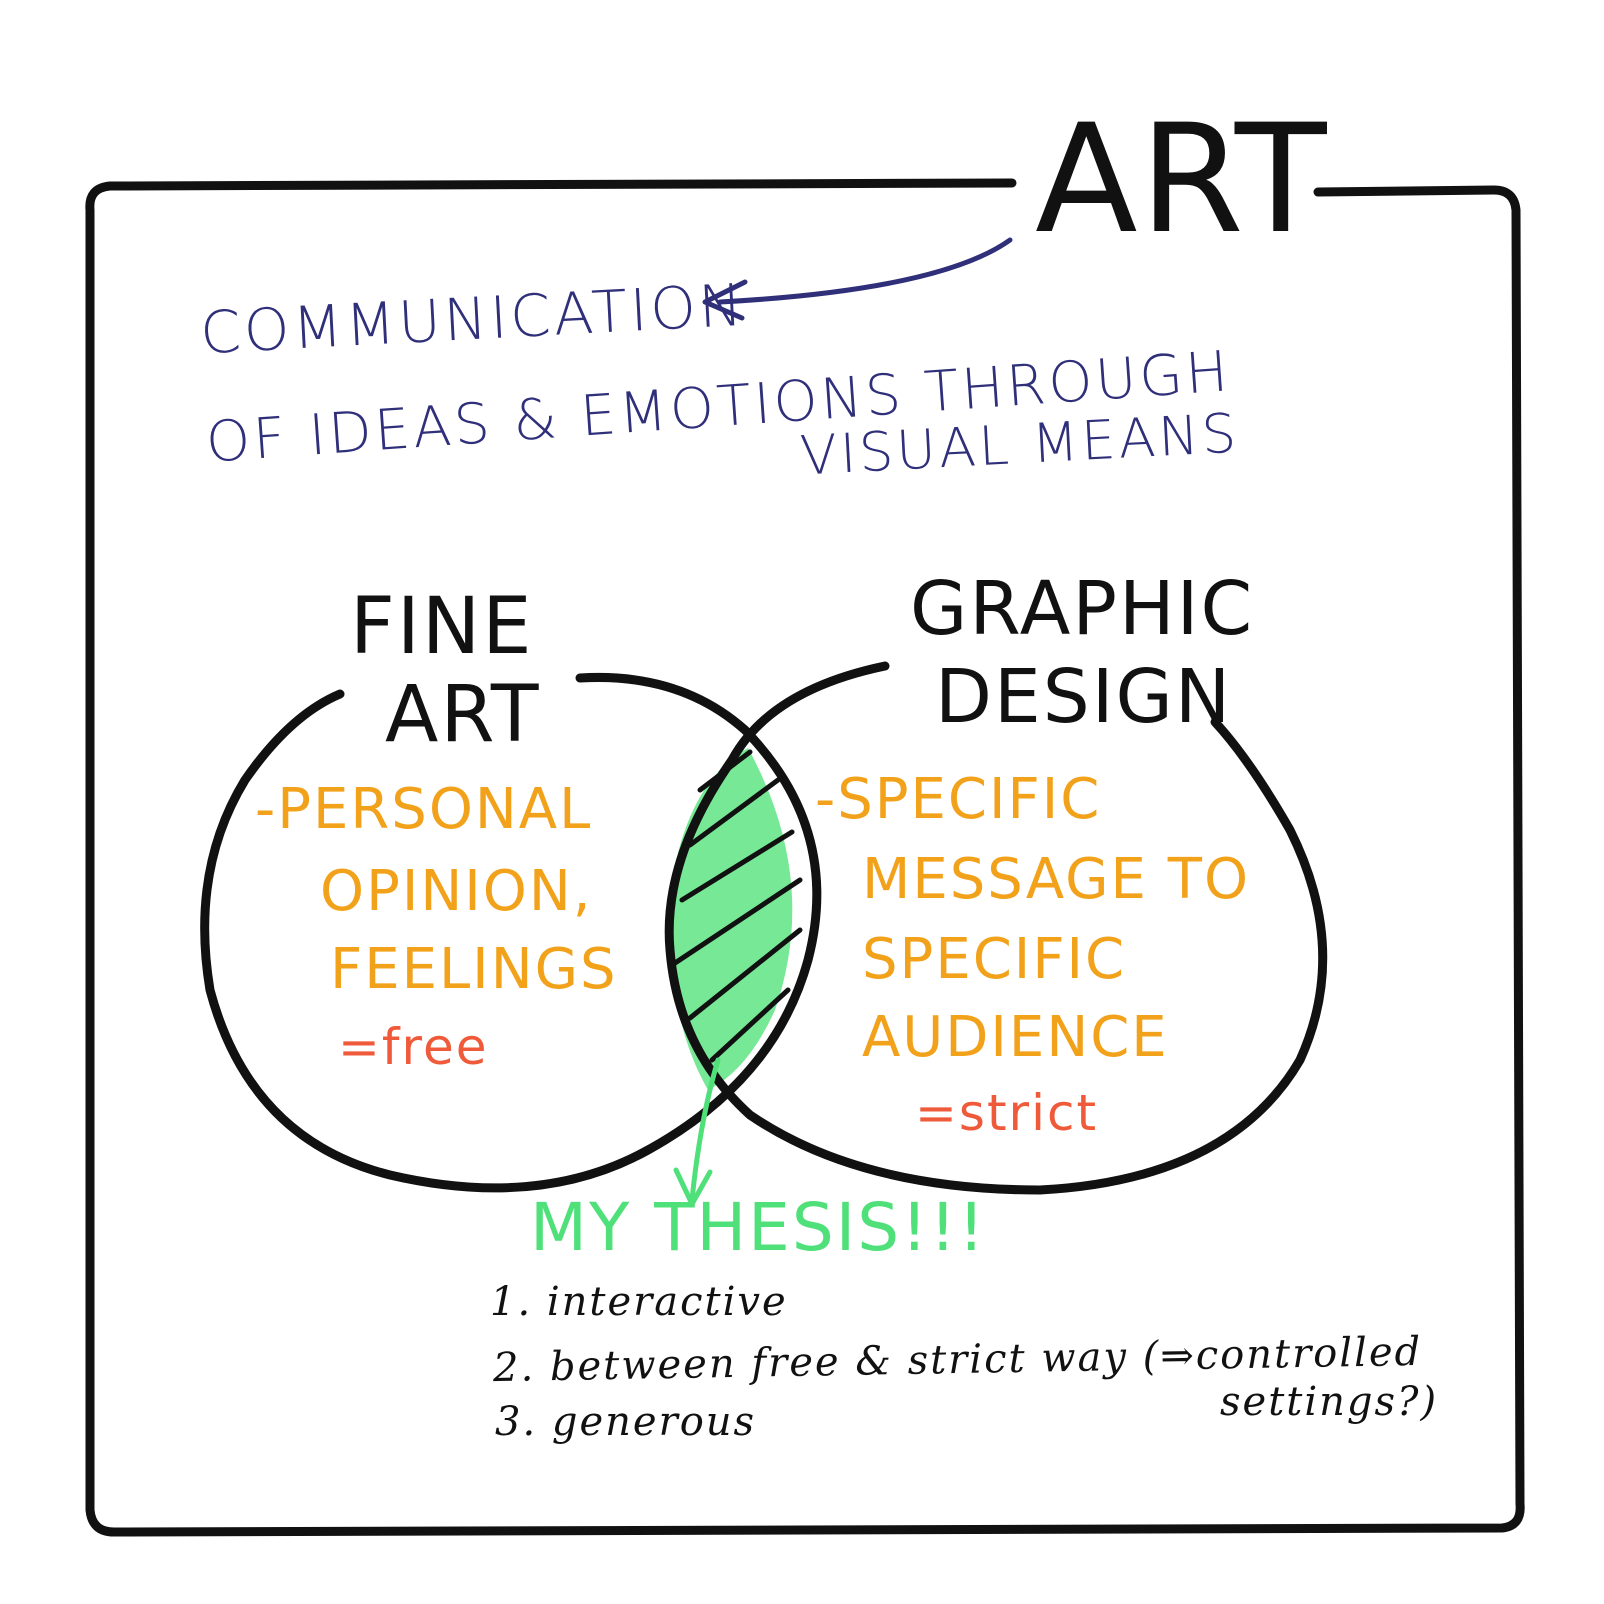 This screenshot has width=1604, height=1604. Describe the element at coordinates (474, 969) in the screenshot. I see `fine-art-point-3: FEELINGS` at that location.